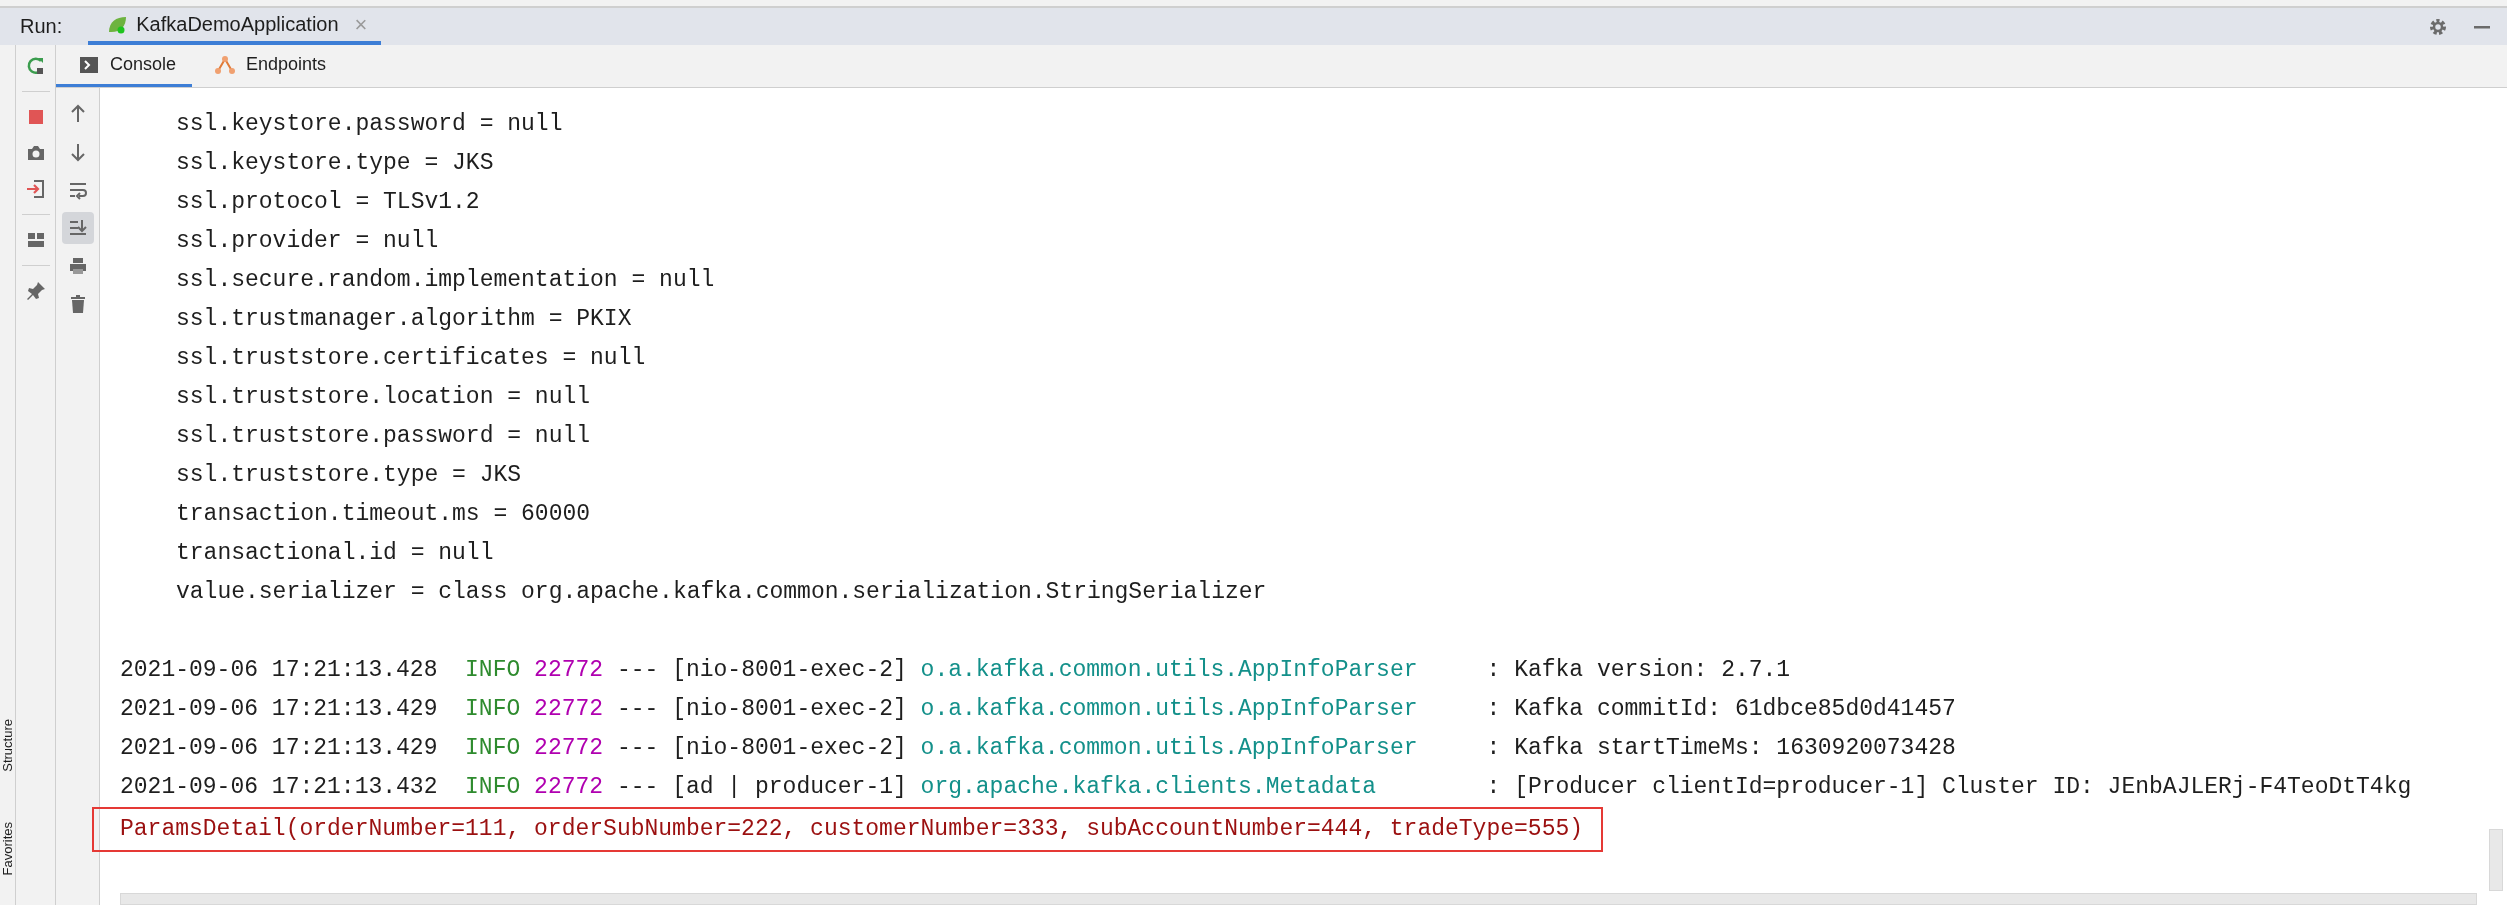 The height and width of the screenshot is (905, 2507). What do you see at coordinates (327, 202) in the screenshot?
I see `console-line: ssl.protocol = TLSv1.2` at bounding box center [327, 202].